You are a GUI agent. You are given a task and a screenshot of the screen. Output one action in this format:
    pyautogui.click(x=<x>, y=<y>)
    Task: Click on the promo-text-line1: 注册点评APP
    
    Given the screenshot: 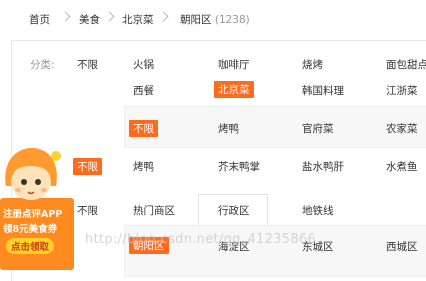 What is the action you would take?
    pyautogui.click(x=33, y=214)
    